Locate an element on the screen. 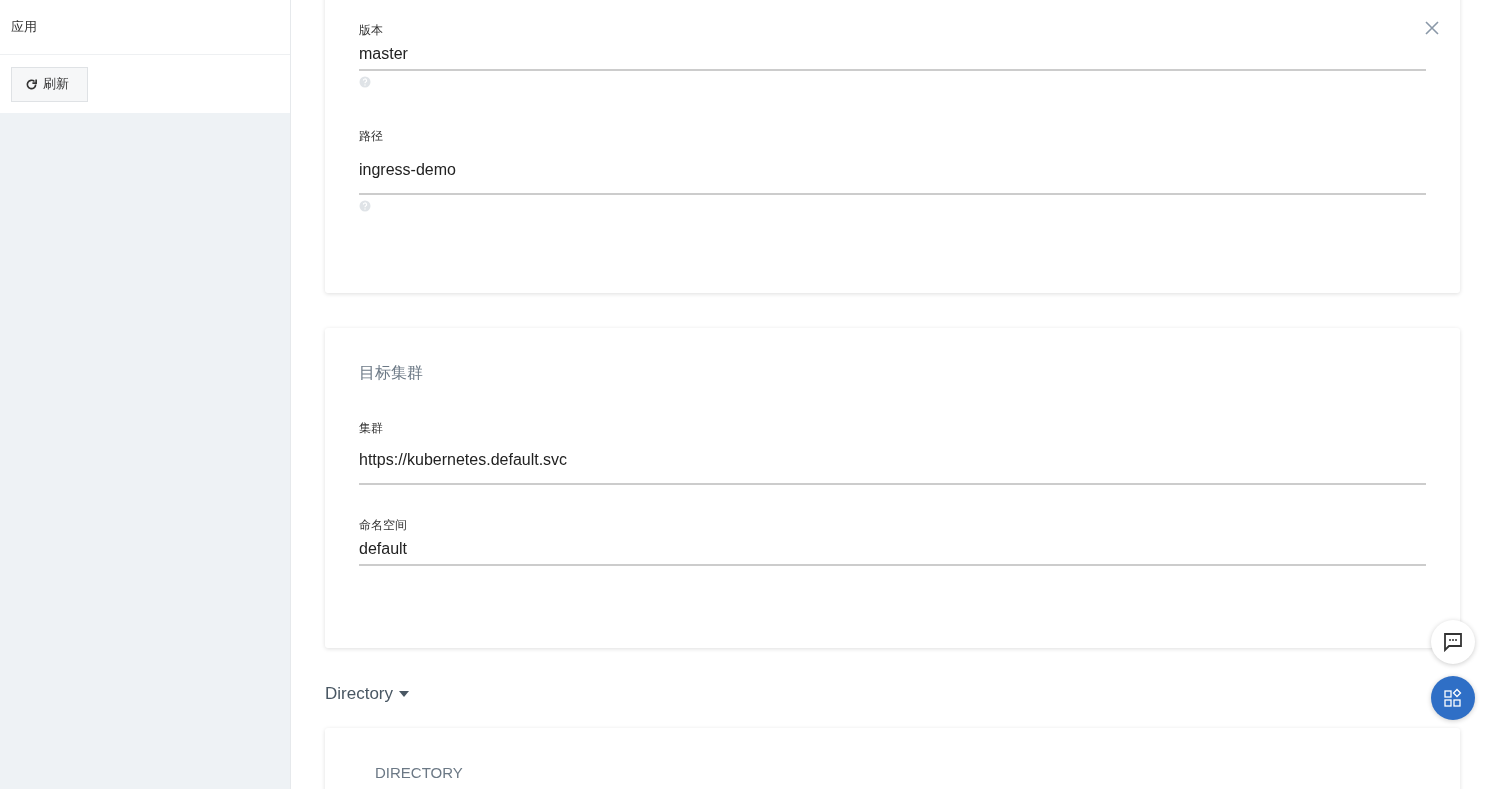 The height and width of the screenshot is (789, 1492). apps-icon is located at coordinates (1453, 698).